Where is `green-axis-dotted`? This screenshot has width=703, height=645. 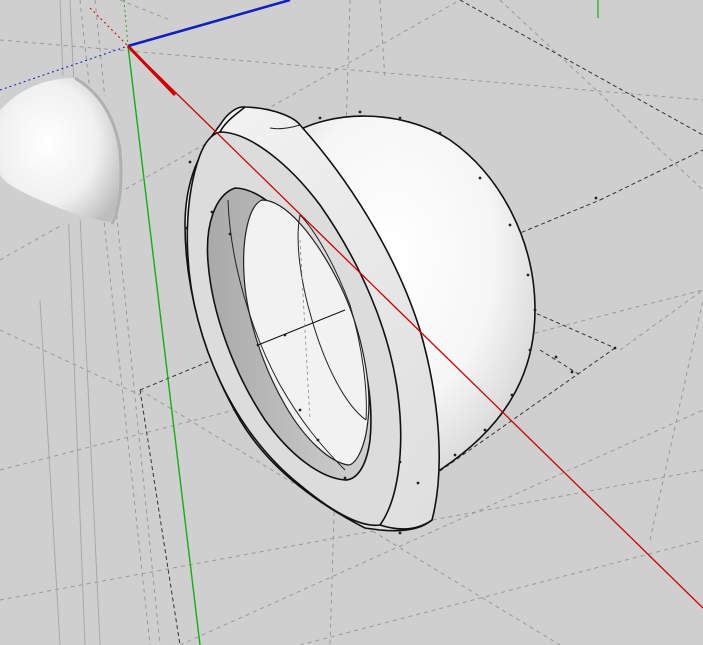 green-axis-dotted is located at coordinates (126, 23).